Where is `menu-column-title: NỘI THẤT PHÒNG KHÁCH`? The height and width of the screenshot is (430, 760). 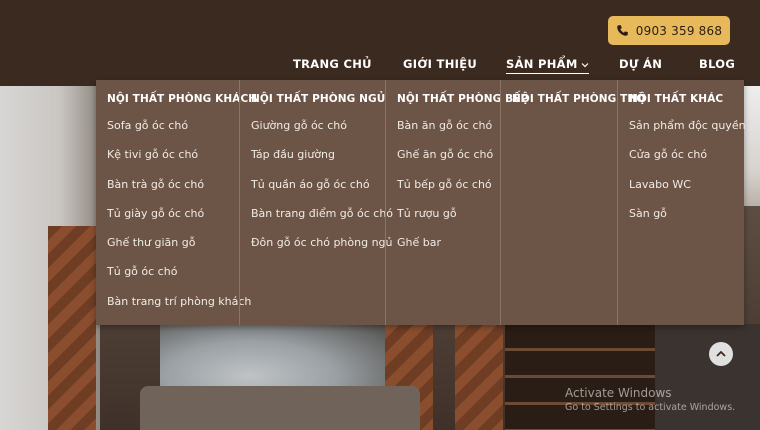
menu-column-title: NỘI THẤT PHÒNG KHÁCH is located at coordinates (176, 99).